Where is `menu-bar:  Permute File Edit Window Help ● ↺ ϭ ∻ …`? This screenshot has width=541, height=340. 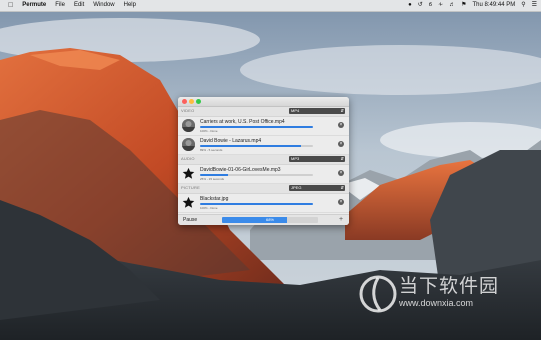 menu-bar:  Permute File Edit Window Help ● ↺ ϭ ∻ … is located at coordinates (270, 6).